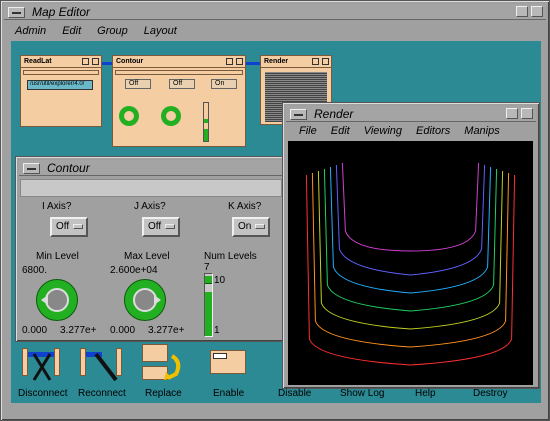 This screenshot has height=421, width=550. I want to click on menu-file: File, so click(308, 131).